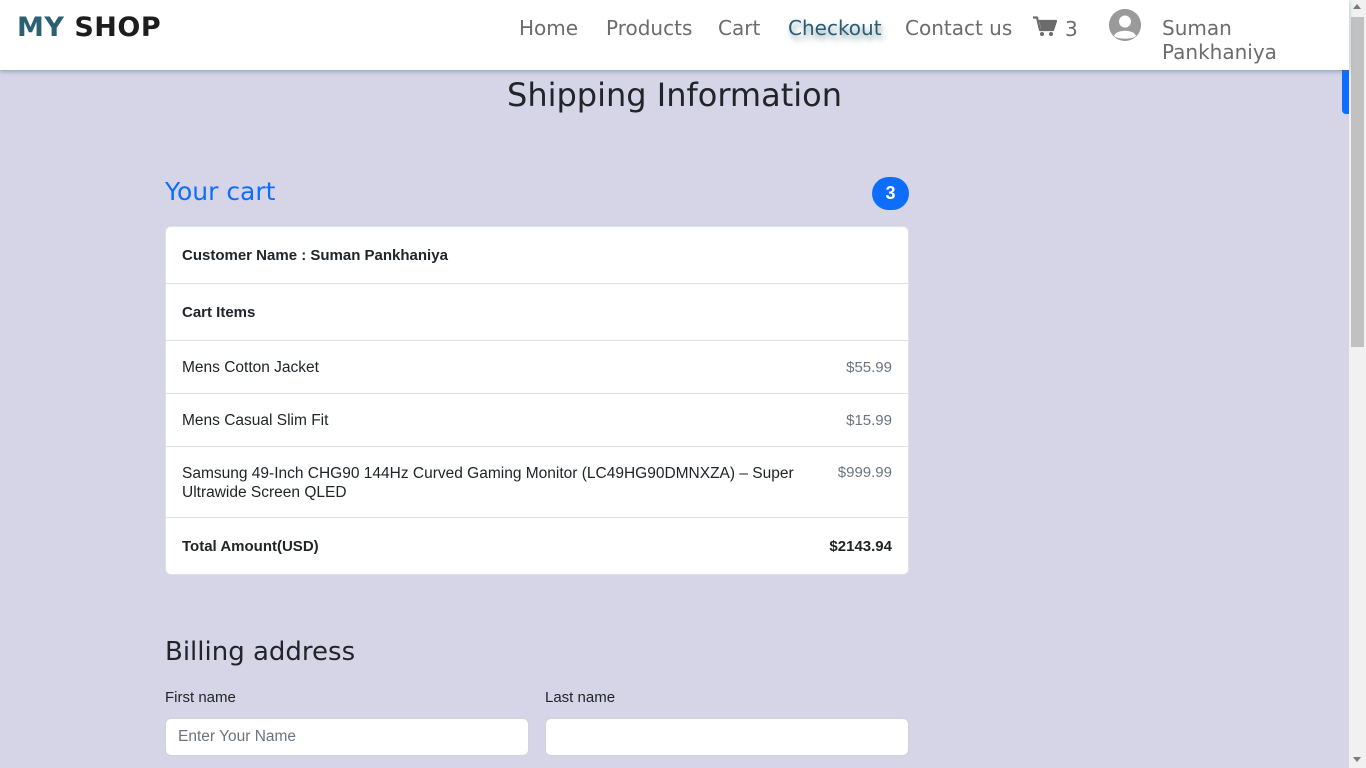  I want to click on item-name: Mens Casual Slim Fit, so click(255, 420).